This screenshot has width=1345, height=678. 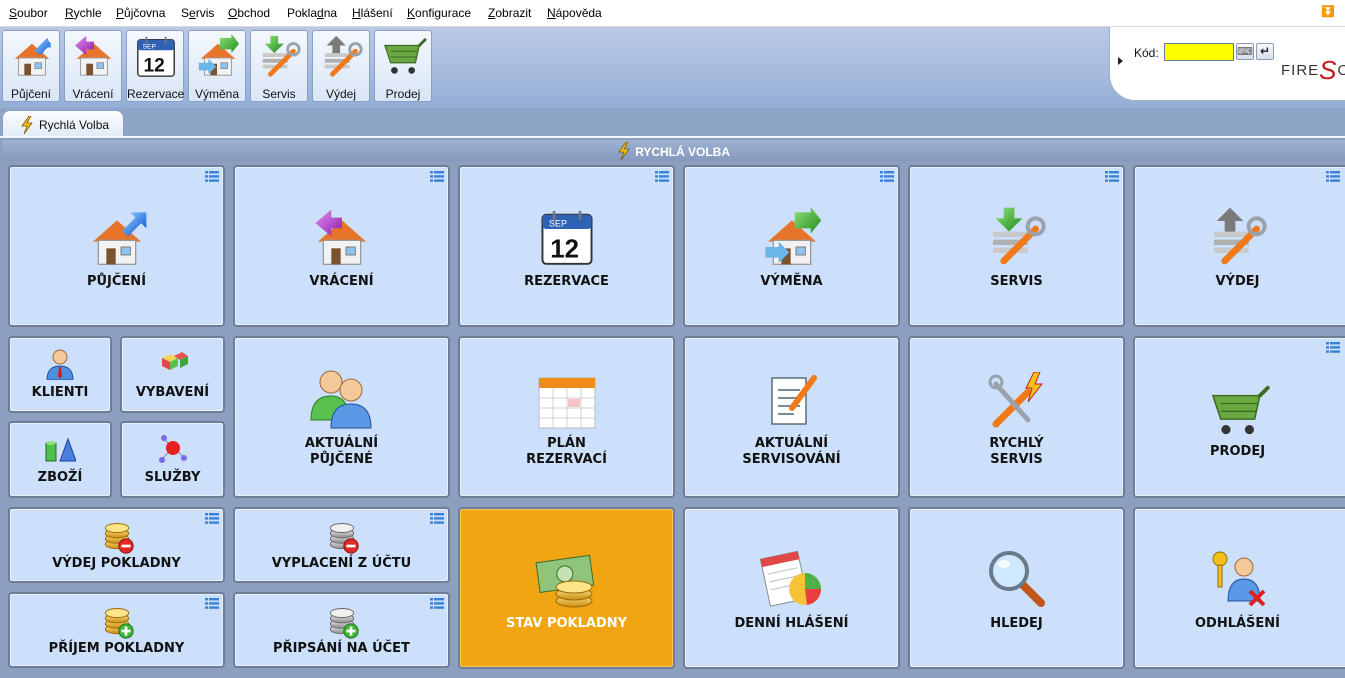 What do you see at coordinates (60, 374) in the screenshot?
I see `tile-klienti: KLIENTI` at bounding box center [60, 374].